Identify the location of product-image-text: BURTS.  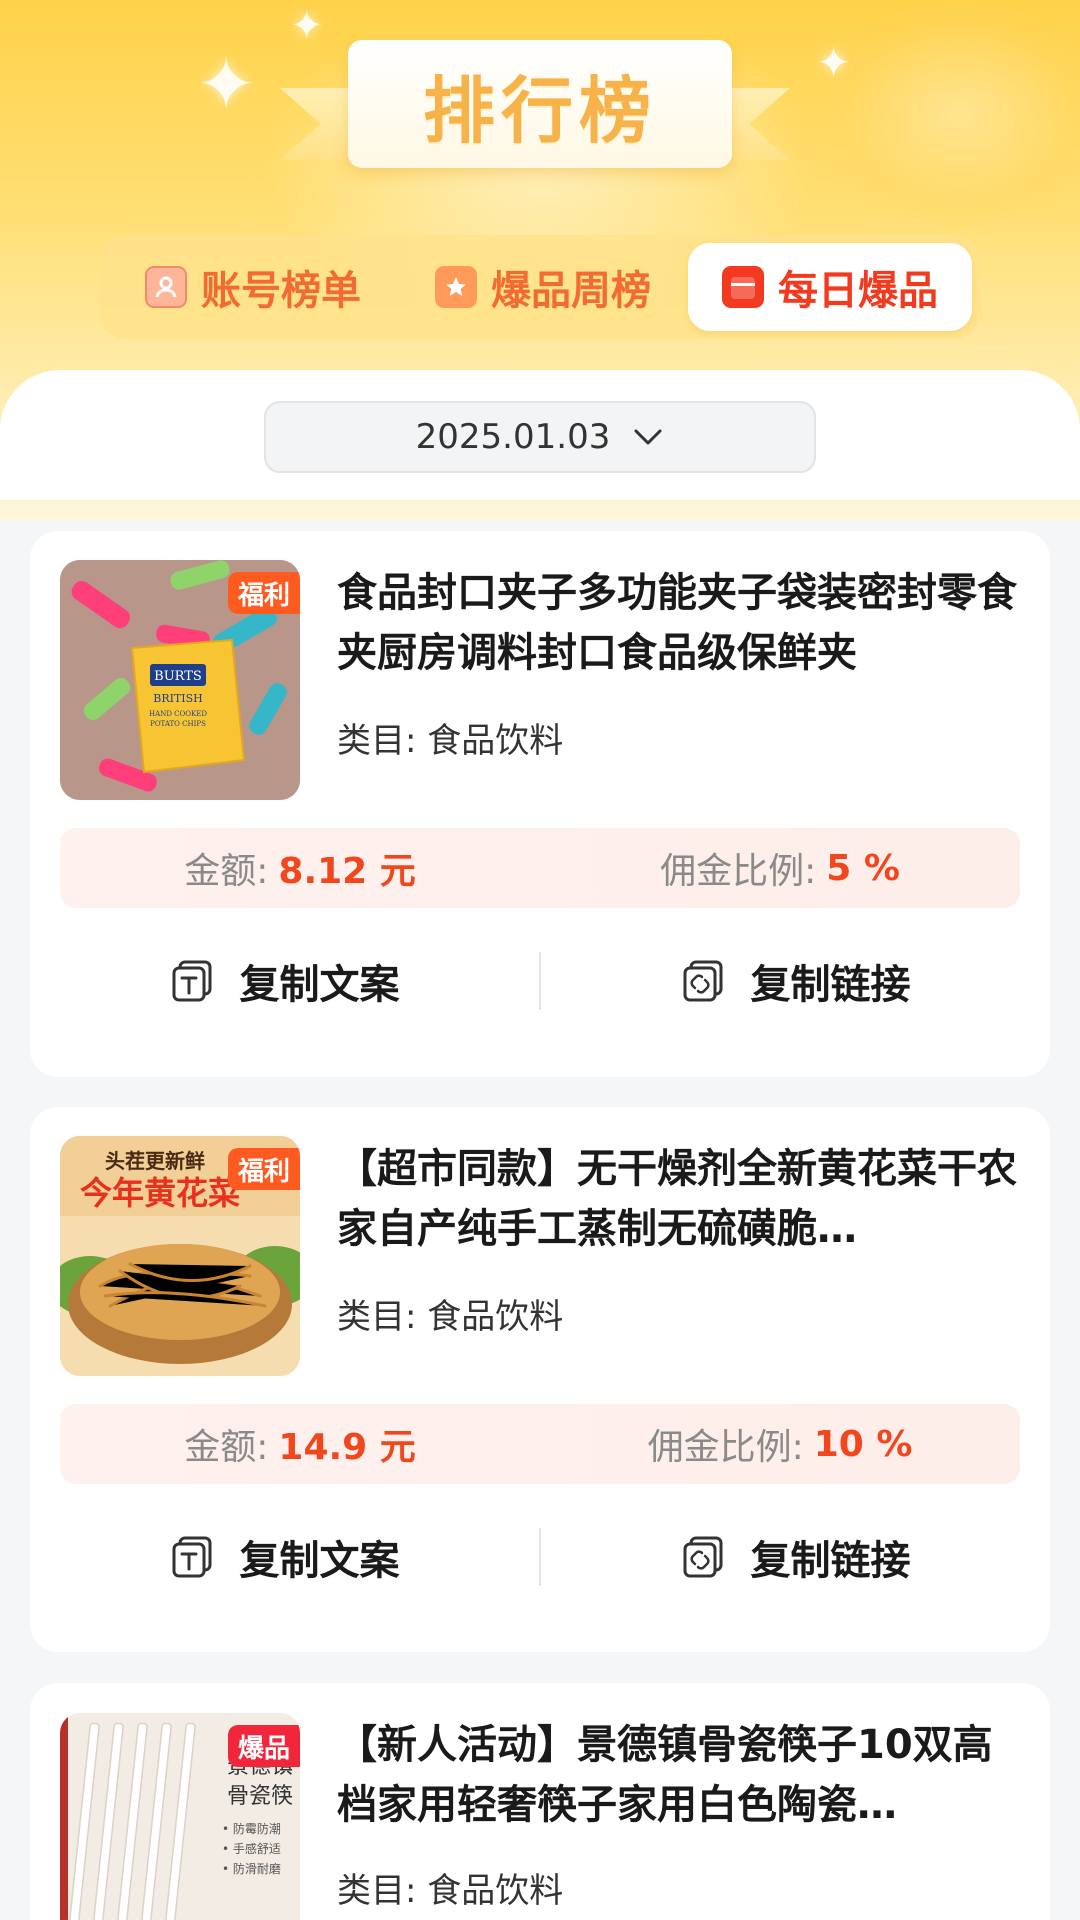
(178, 676).